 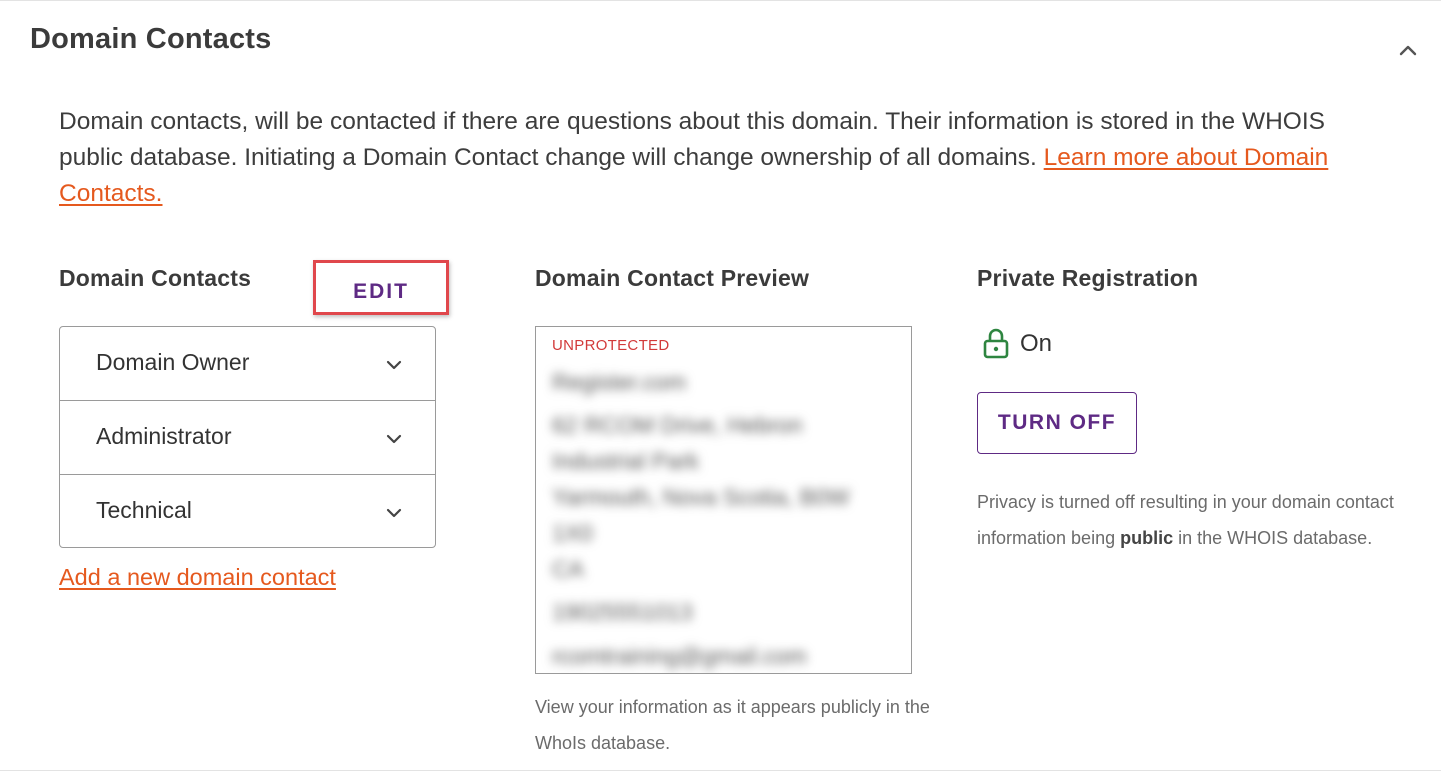 I want to click on turn-off-button: TURN OFF, so click(x=1057, y=423).